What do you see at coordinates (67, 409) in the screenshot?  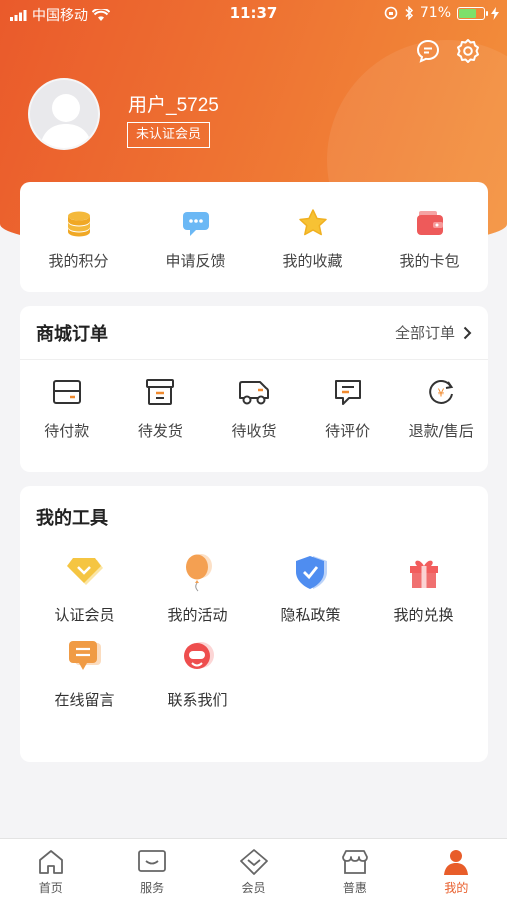 I see `order-pending-payment: 待付款` at bounding box center [67, 409].